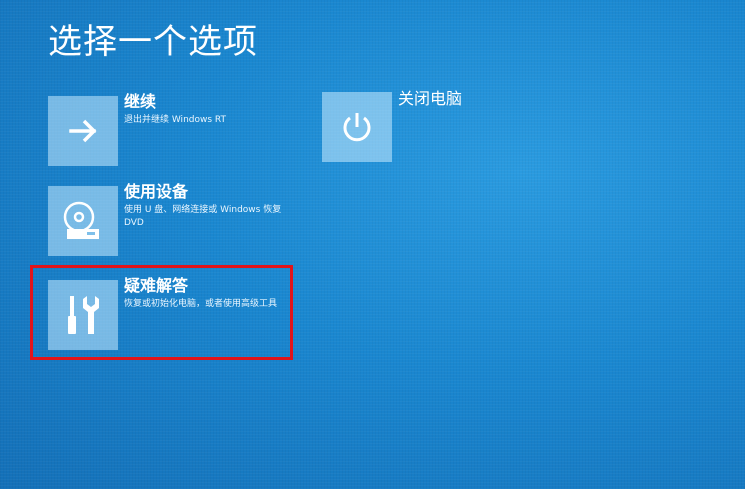  I want to click on tools-icon, so click(83, 315).